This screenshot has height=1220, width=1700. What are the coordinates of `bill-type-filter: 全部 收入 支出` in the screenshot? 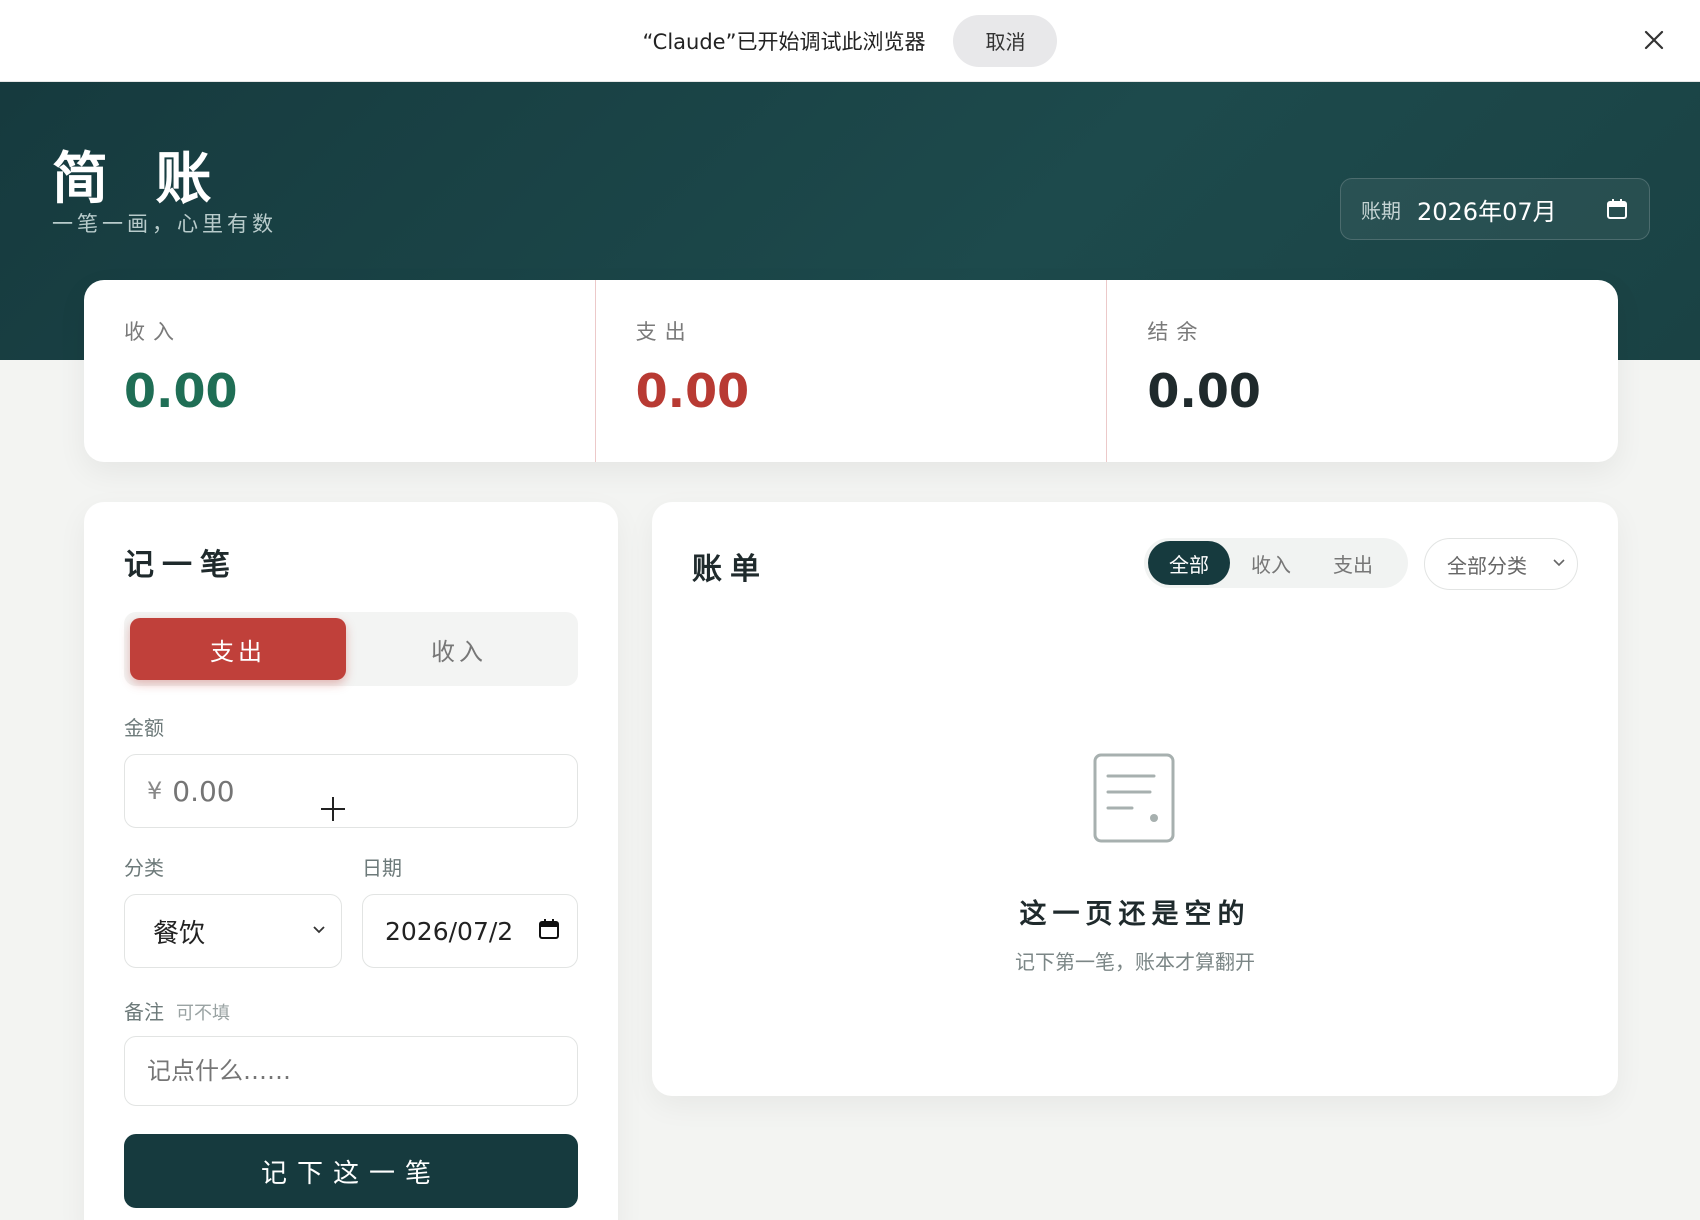 It's located at (1276, 563).